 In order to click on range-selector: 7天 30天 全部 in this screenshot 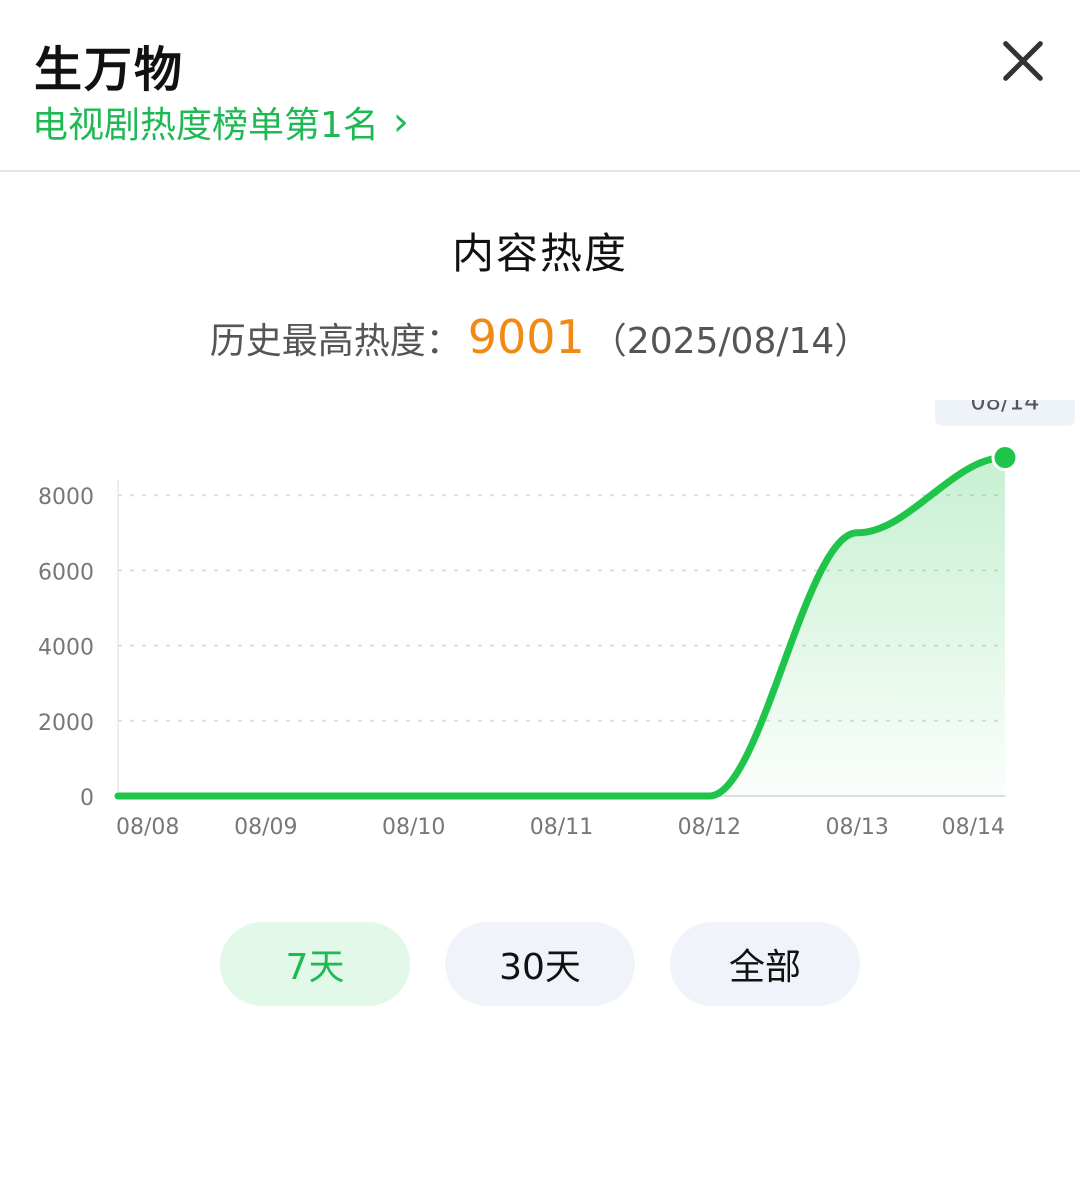, I will do `click(540, 964)`.